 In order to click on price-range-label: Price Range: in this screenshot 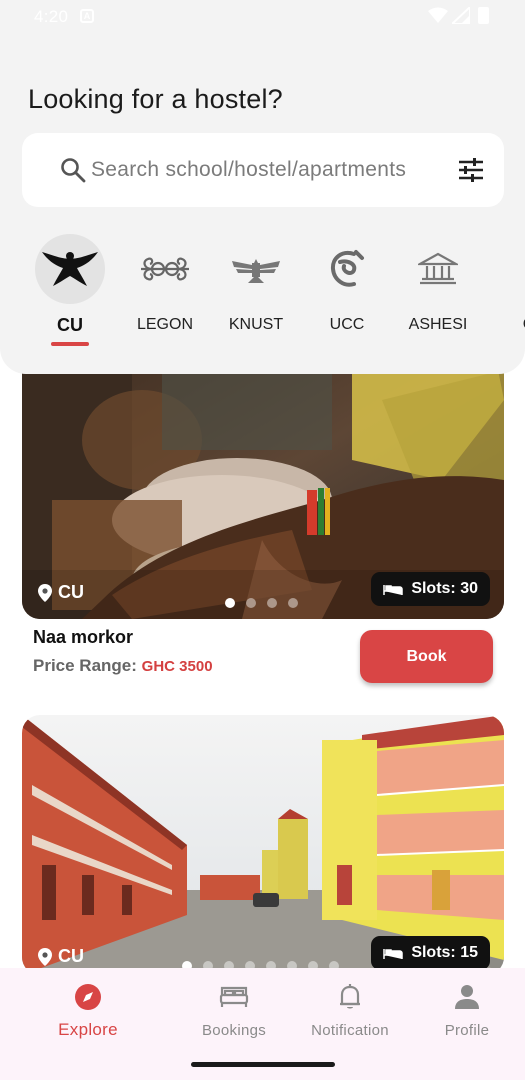, I will do `click(85, 665)`.